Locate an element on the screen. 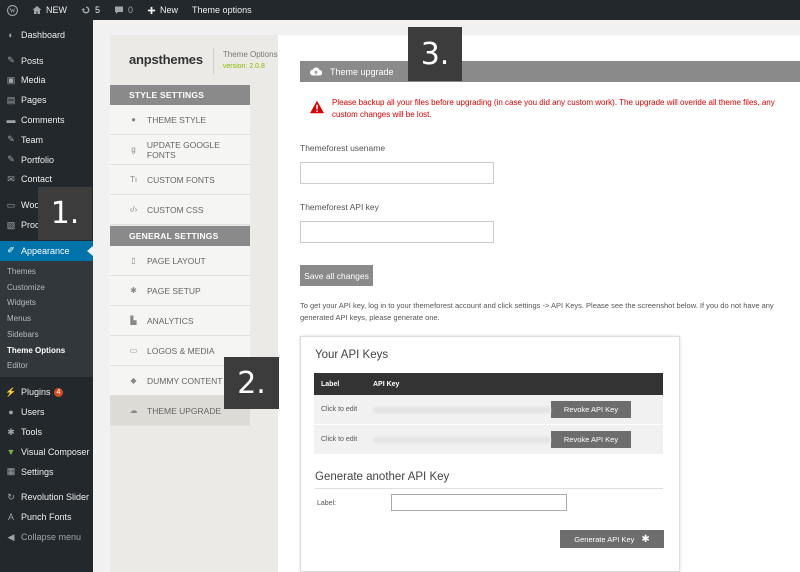 The image size is (800, 572). your-api-keys-title: Your API Keys is located at coordinates (352, 355).